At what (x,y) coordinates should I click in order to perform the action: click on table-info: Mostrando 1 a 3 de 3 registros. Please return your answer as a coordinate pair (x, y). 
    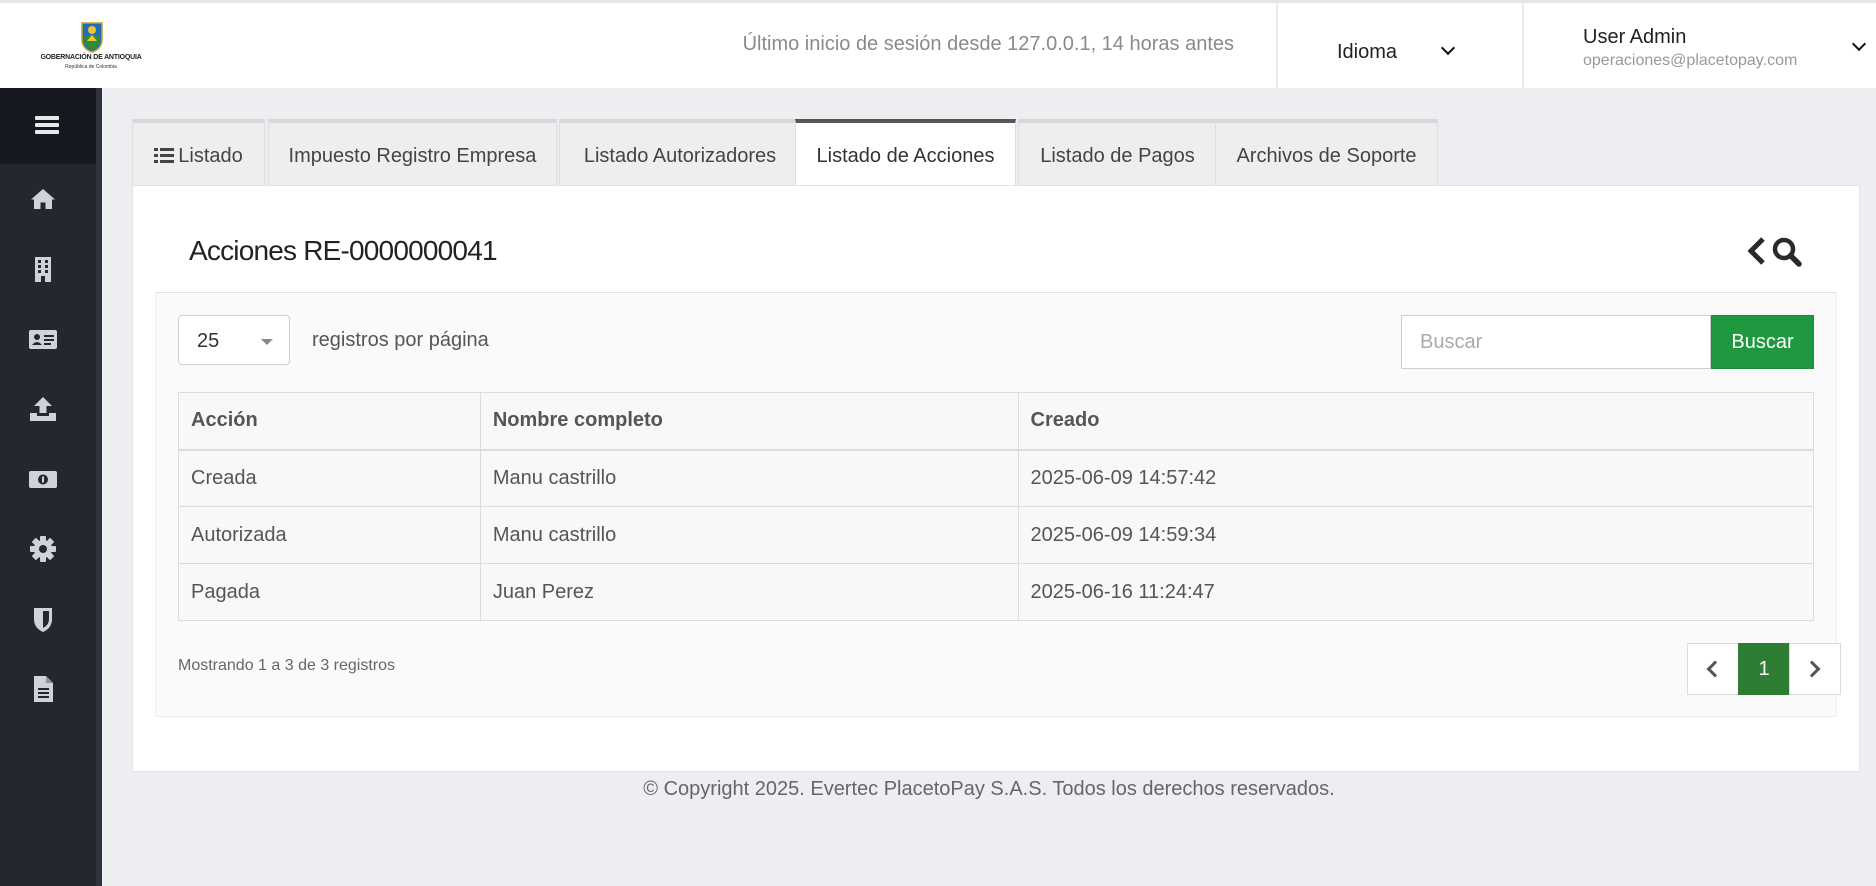
    Looking at the image, I should click on (287, 665).